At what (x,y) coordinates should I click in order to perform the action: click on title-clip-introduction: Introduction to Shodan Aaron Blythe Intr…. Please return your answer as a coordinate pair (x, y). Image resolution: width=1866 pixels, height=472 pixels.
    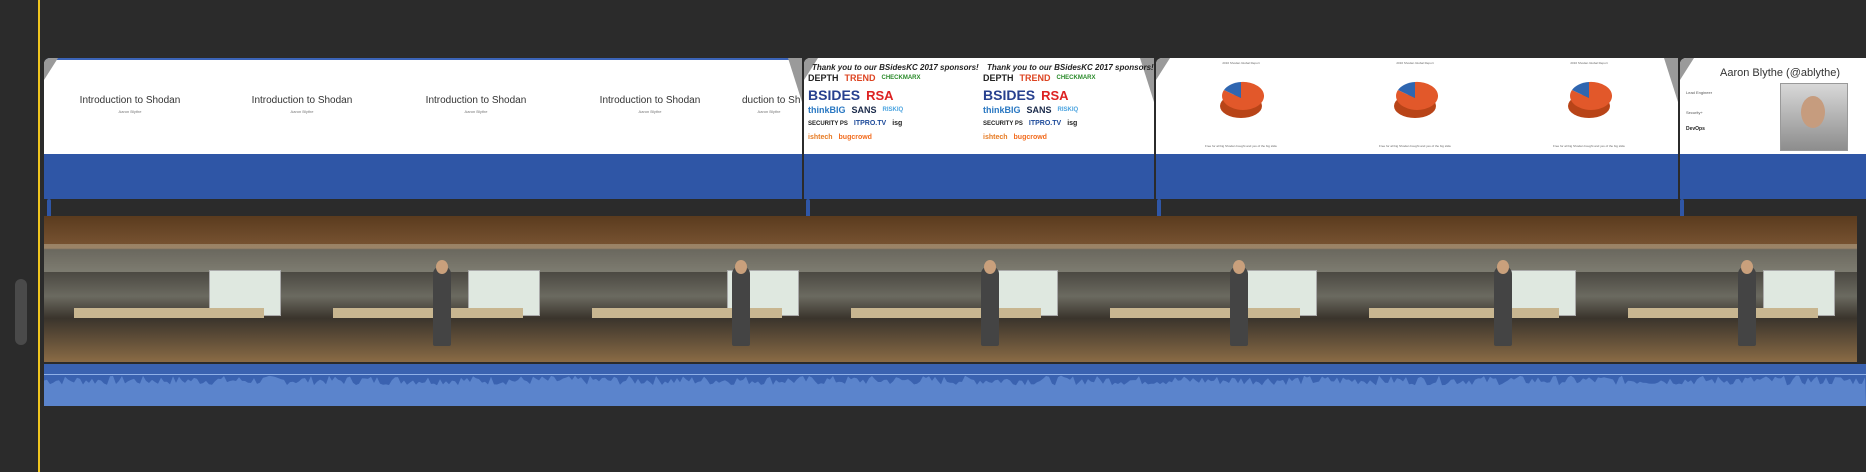
    Looking at the image, I should click on (423, 128).